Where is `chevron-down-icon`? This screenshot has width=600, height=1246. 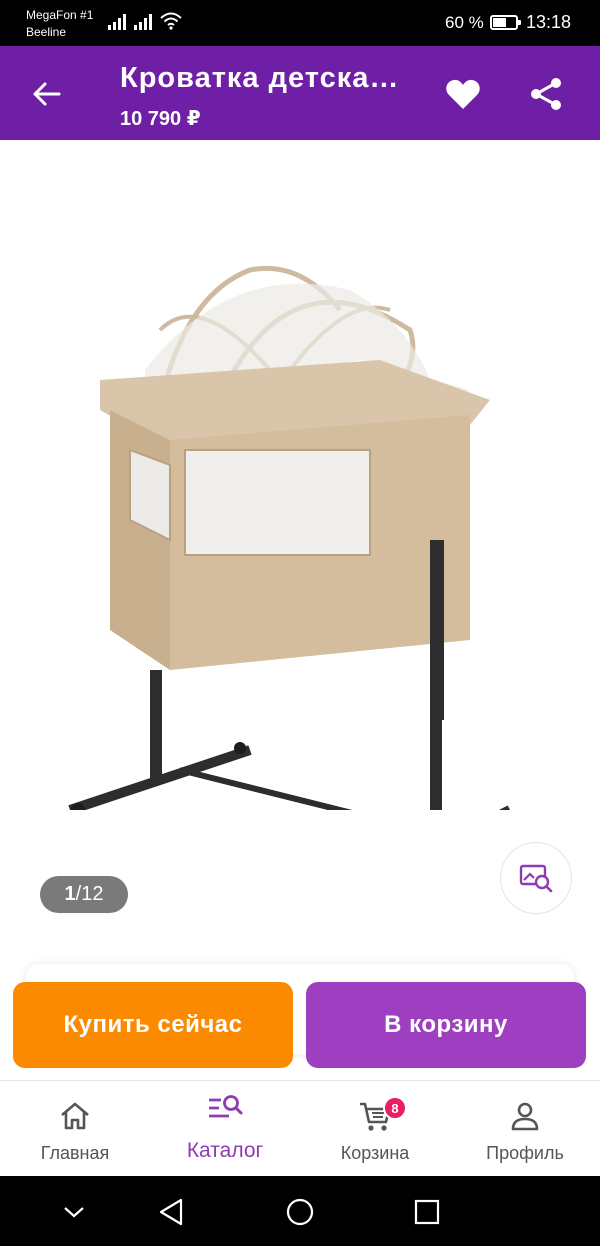 chevron-down-icon is located at coordinates (74, 1212).